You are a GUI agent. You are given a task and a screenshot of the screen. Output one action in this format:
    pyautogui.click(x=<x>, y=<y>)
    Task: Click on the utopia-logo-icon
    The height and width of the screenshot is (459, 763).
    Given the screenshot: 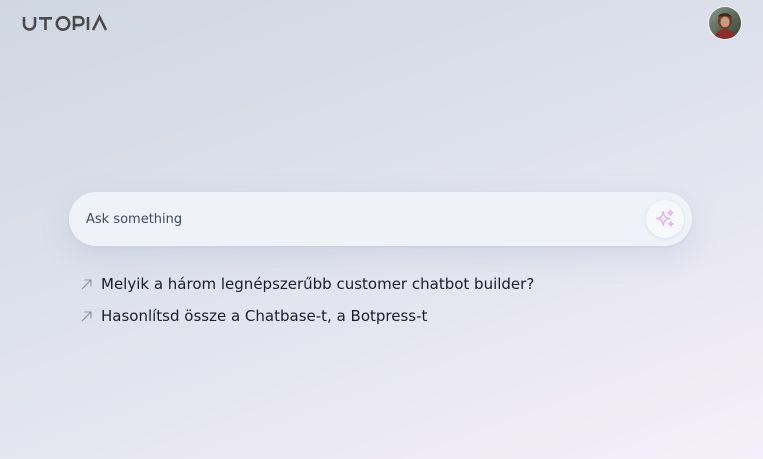 What is the action you would take?
    pyautogui.click(x=65, y=22)
    